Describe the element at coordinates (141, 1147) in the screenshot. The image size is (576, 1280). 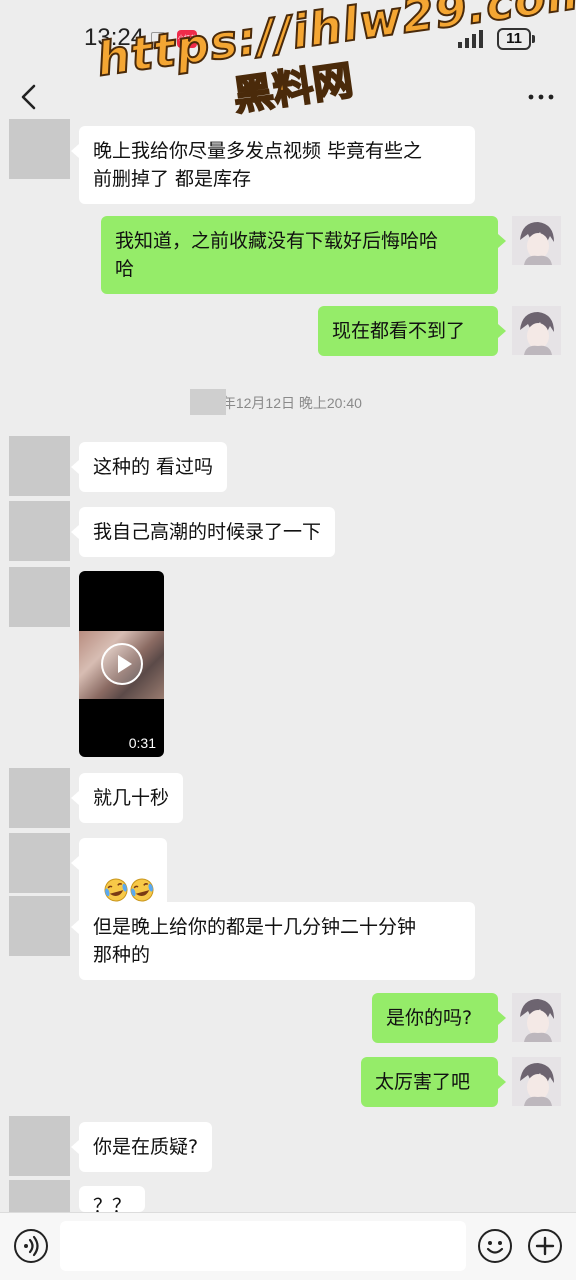
I see `message-bubble: 你是在质疑?` at that location.